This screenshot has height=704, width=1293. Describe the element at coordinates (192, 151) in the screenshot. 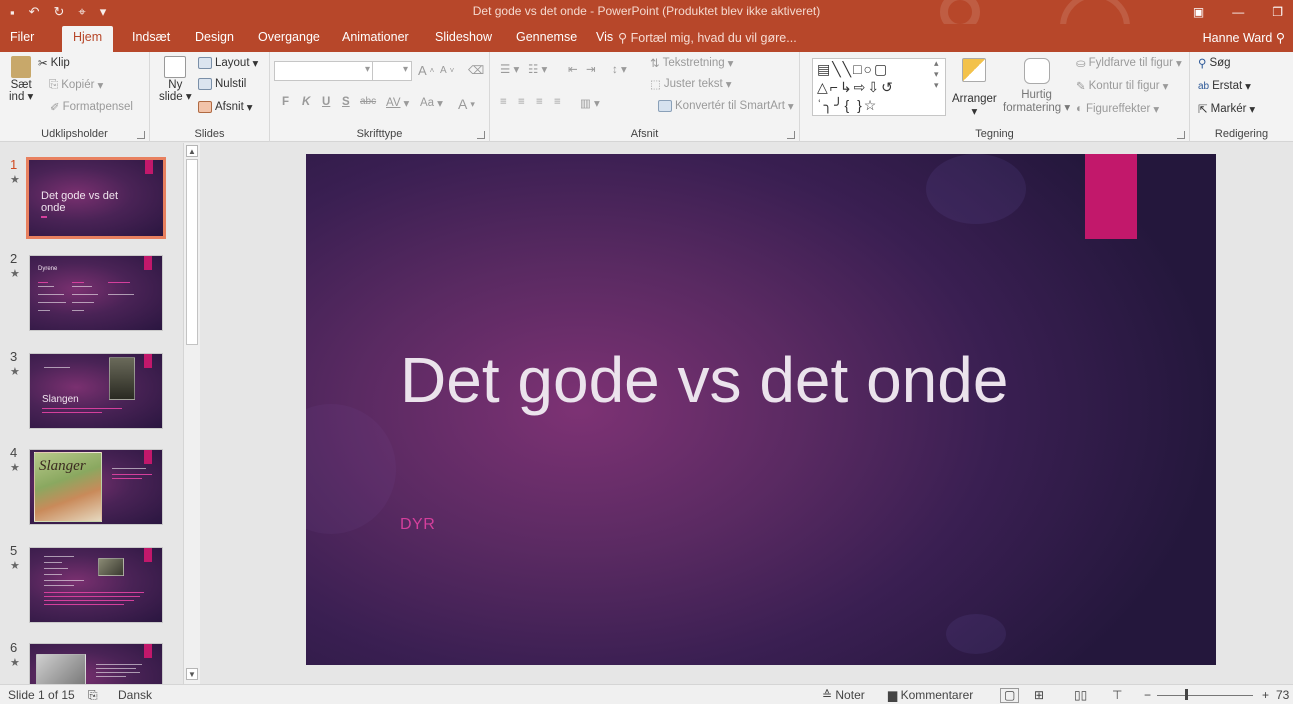

I see `scroll-up-icon: ▲` at that location.